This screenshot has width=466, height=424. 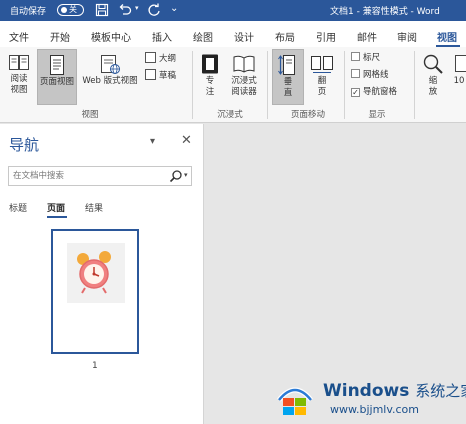 What do you see at coordinates (162, 36) in the screenshot?
I see `tab-insert: 插入` at bounding box center [162, 36].